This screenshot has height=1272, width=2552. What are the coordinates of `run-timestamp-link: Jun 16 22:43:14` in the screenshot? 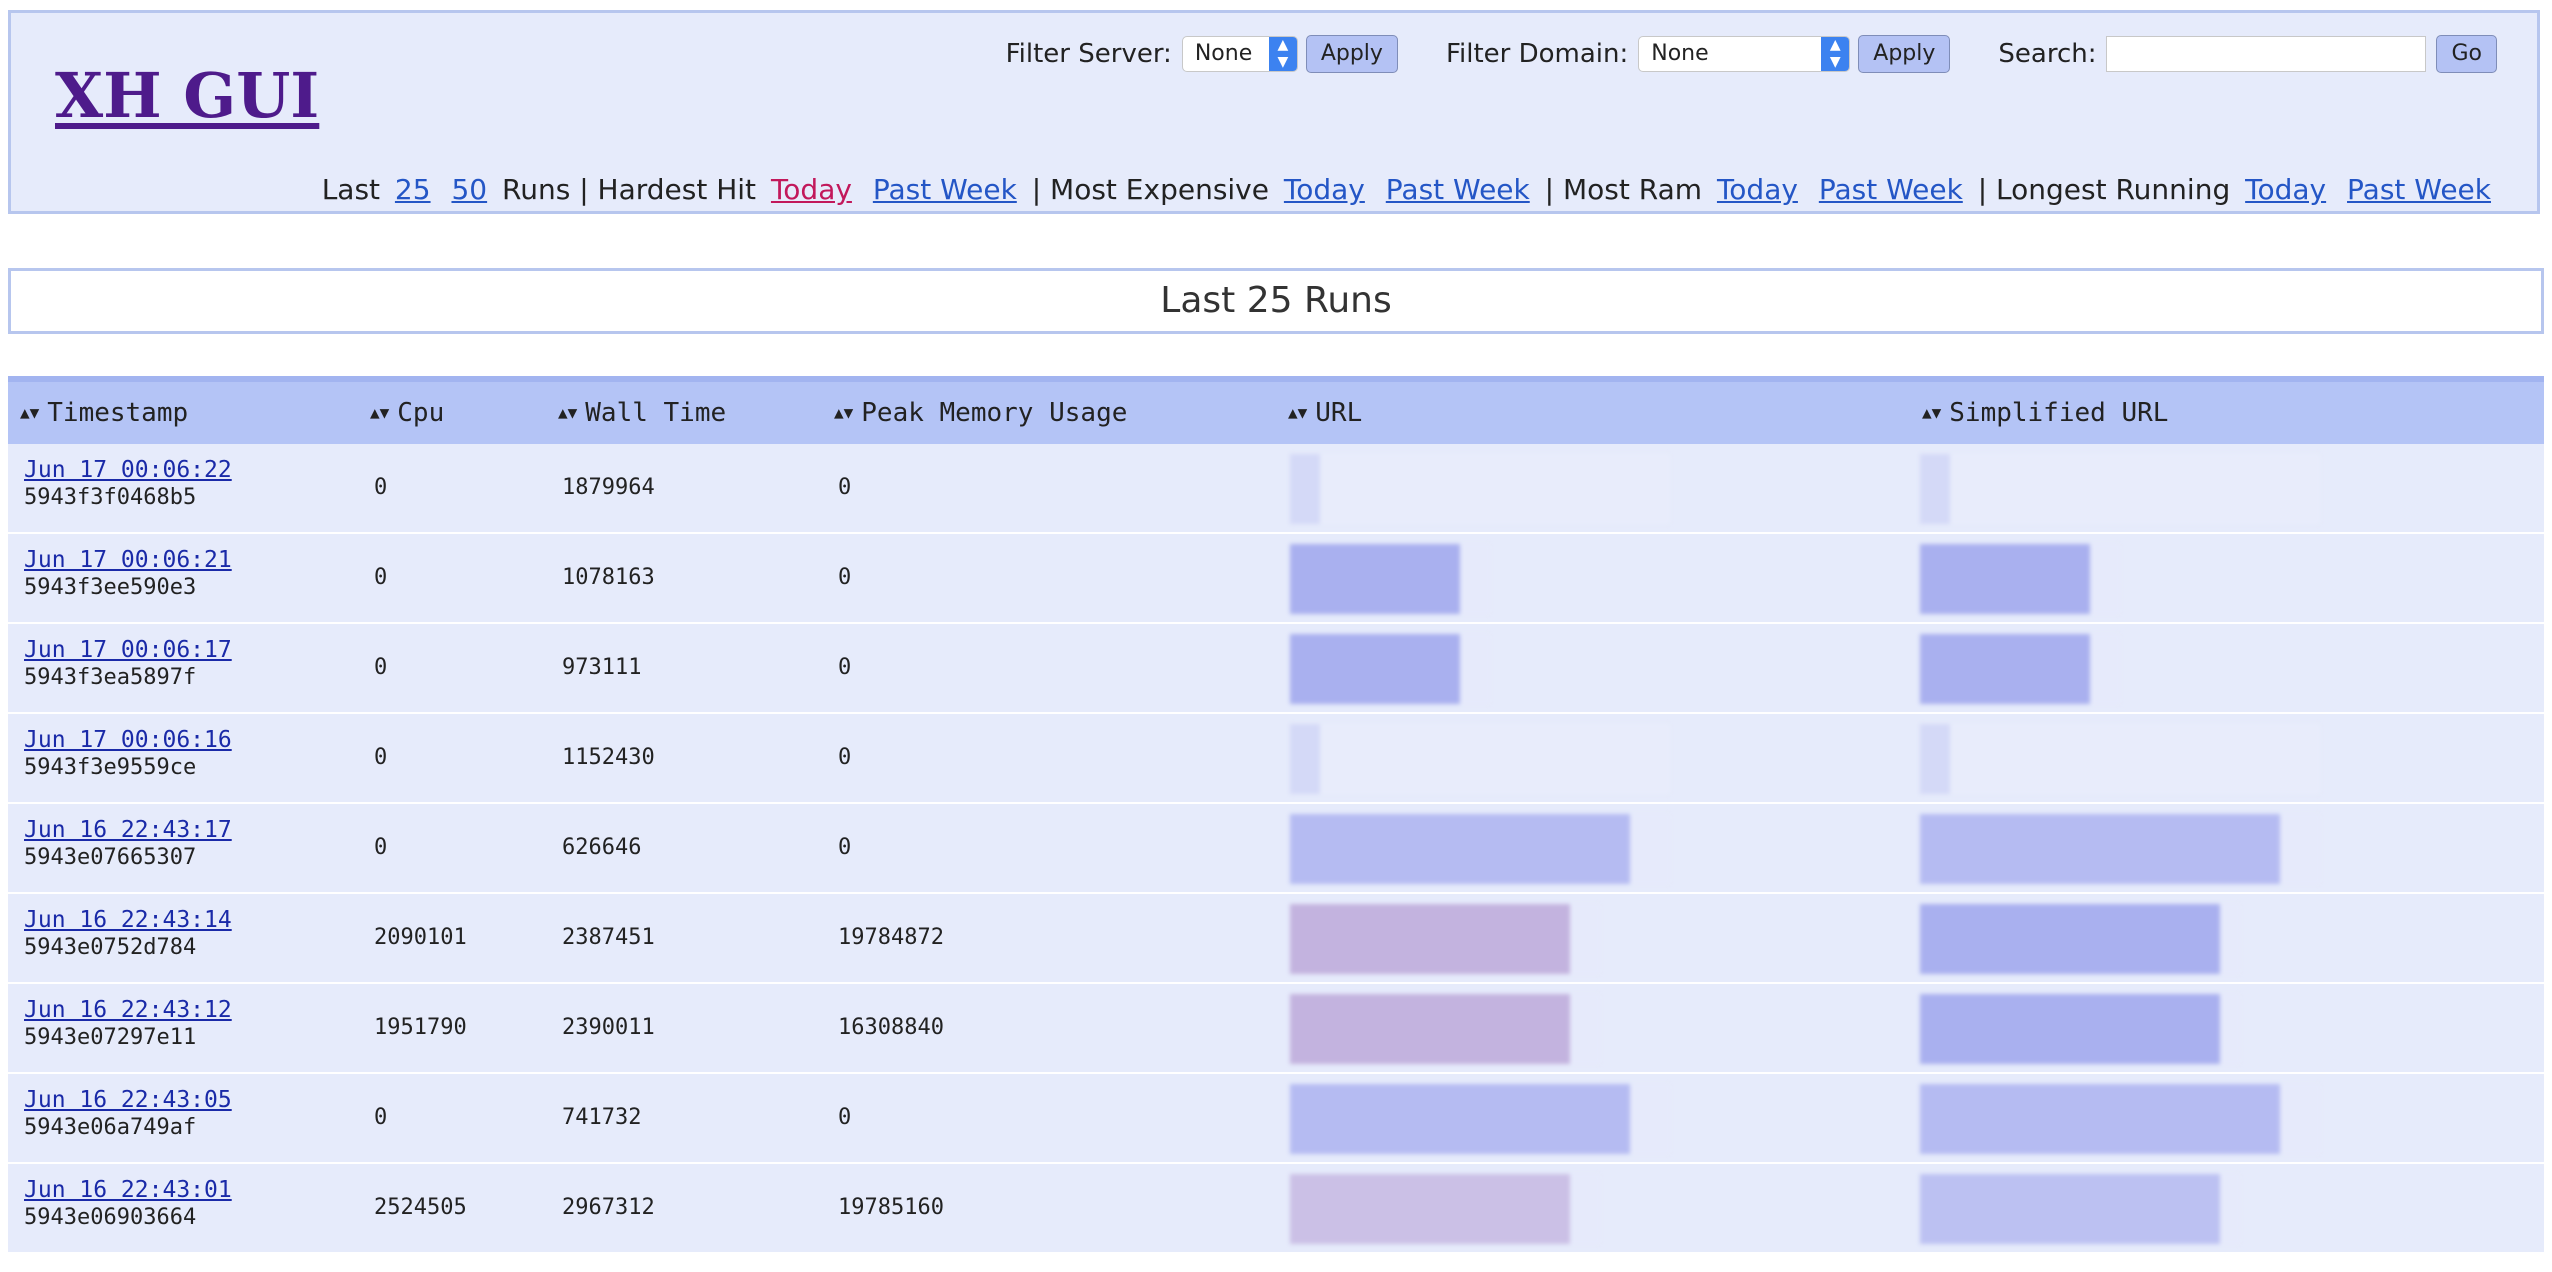 It's located at (128, 920).